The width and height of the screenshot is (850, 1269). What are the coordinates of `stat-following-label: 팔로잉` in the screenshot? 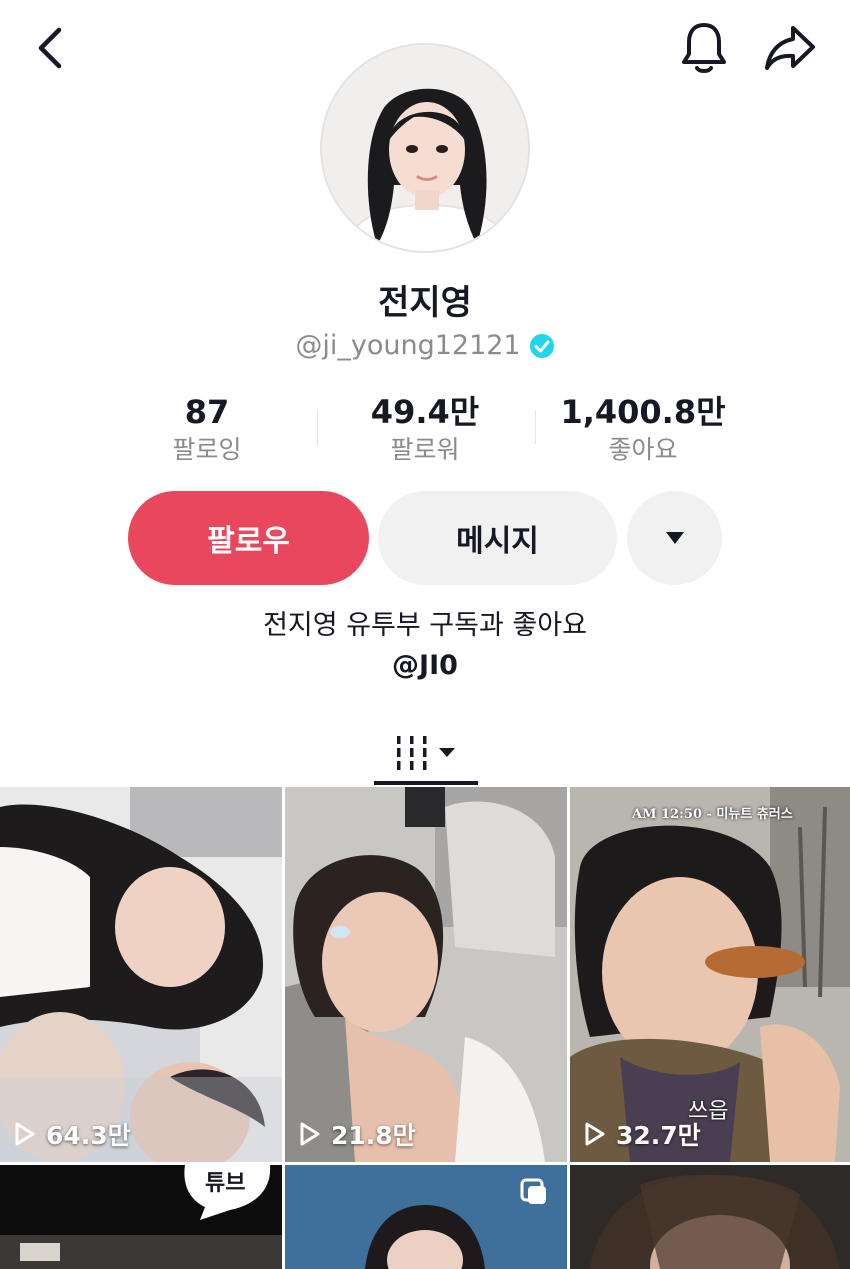 It's located at (207, 449).